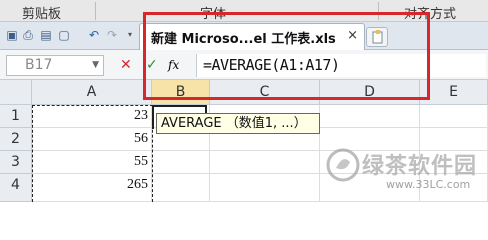 The height and width of the screenshot is (240, 488). I want to click on cell-e1, so click(454, 116).